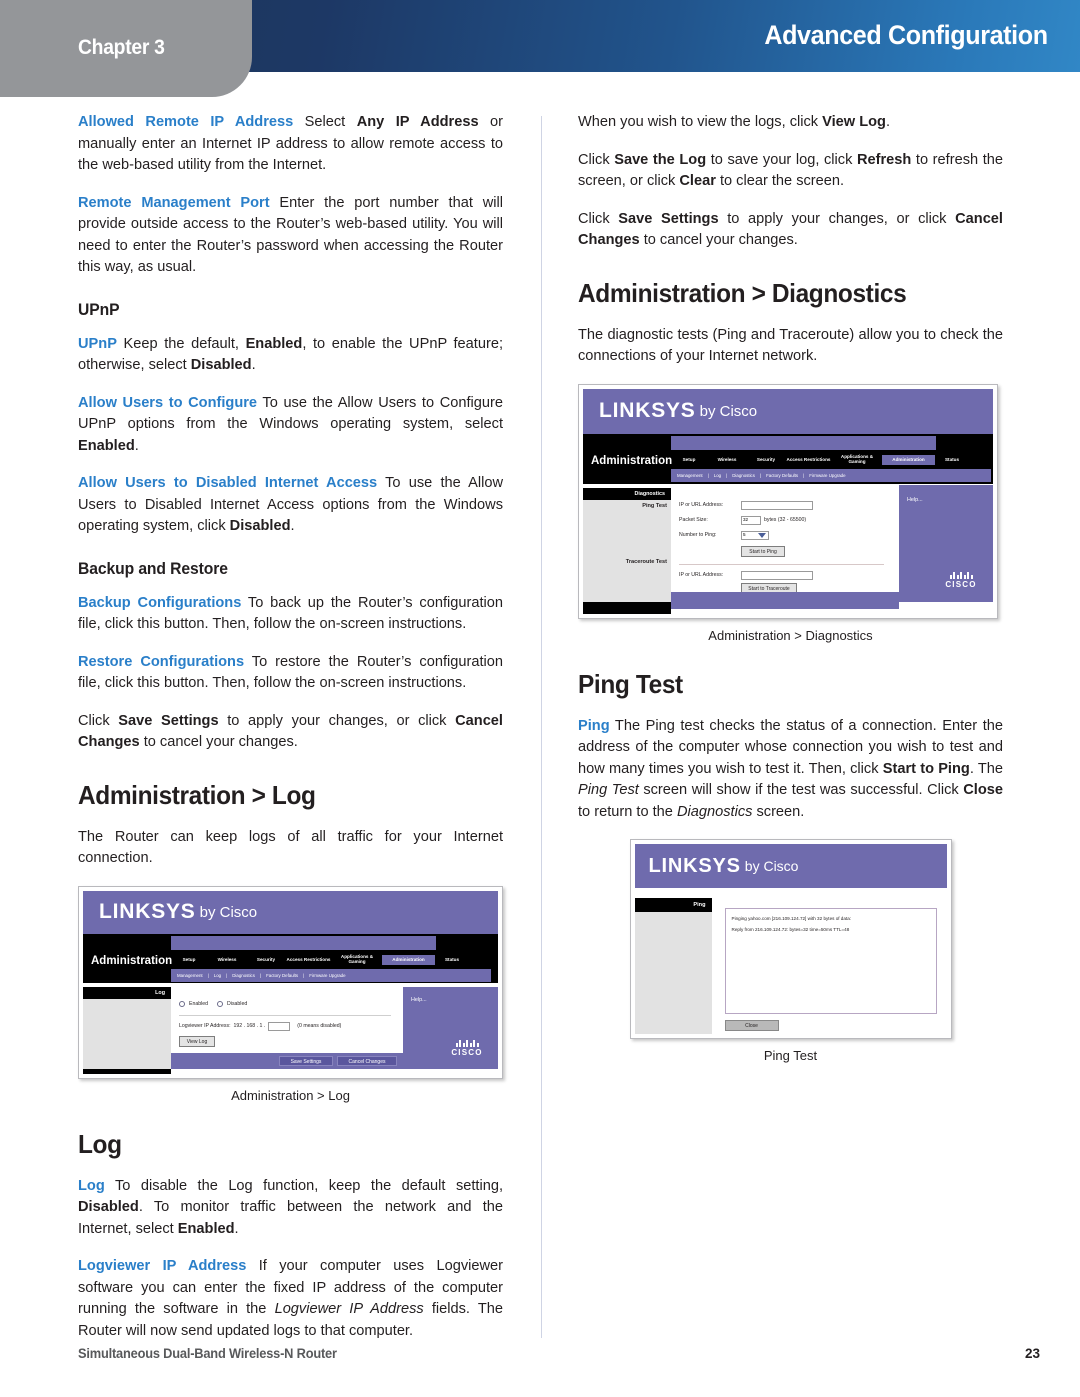  Describe the element at coordinates (654, 505) in the screenshot. I see `sidebar-label-ping-test: Ping Test` at that location.